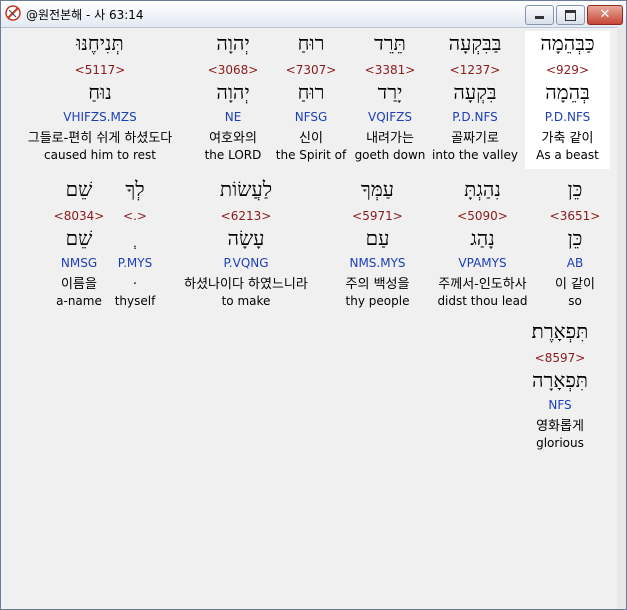 Image resolution: width=627 pixels, height=610 pixels. I want to click on parsing-code: NE, so click(233, 117).